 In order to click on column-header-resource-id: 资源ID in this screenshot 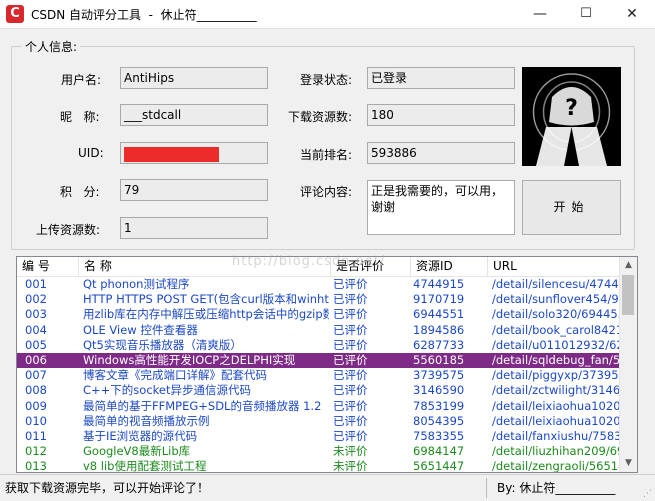, I will do `click(449, 266)`.